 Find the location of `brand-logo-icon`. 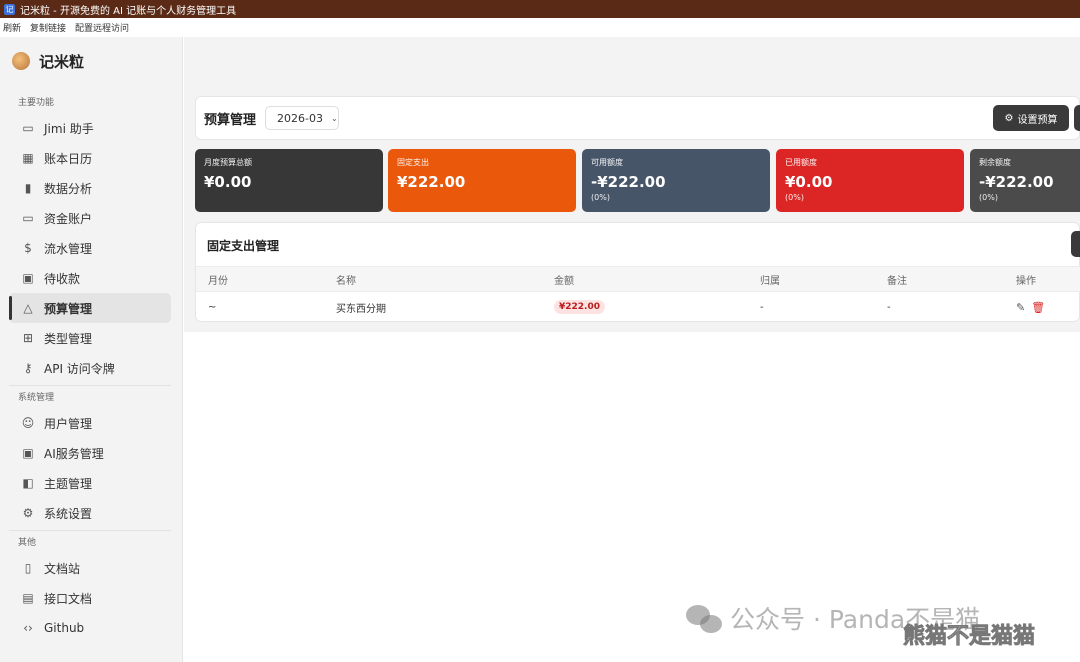

brand-logo-icon is located at coordinates (21, 61).